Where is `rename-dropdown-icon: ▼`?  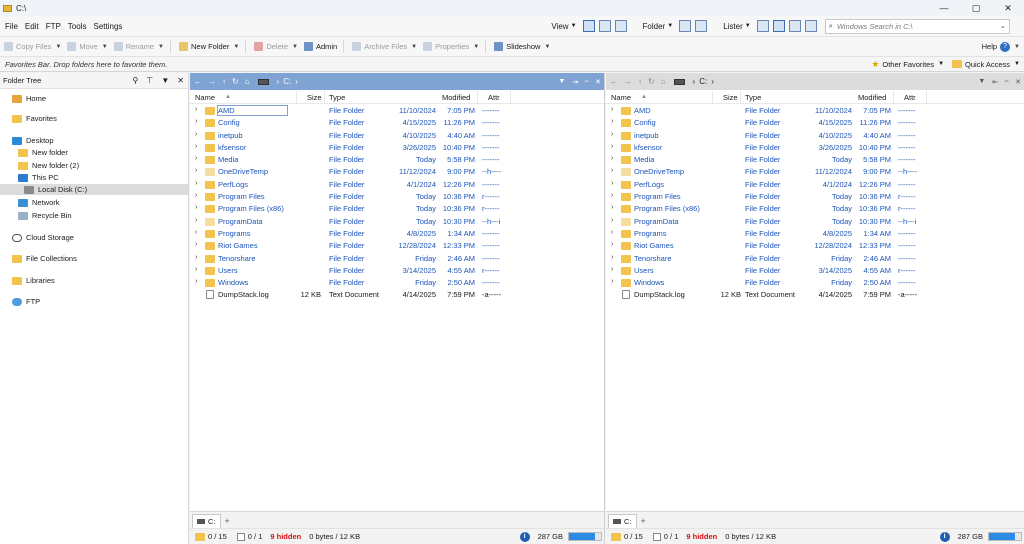
rename-dropdown-icon: ▼ is located at coordinates (161, 47).